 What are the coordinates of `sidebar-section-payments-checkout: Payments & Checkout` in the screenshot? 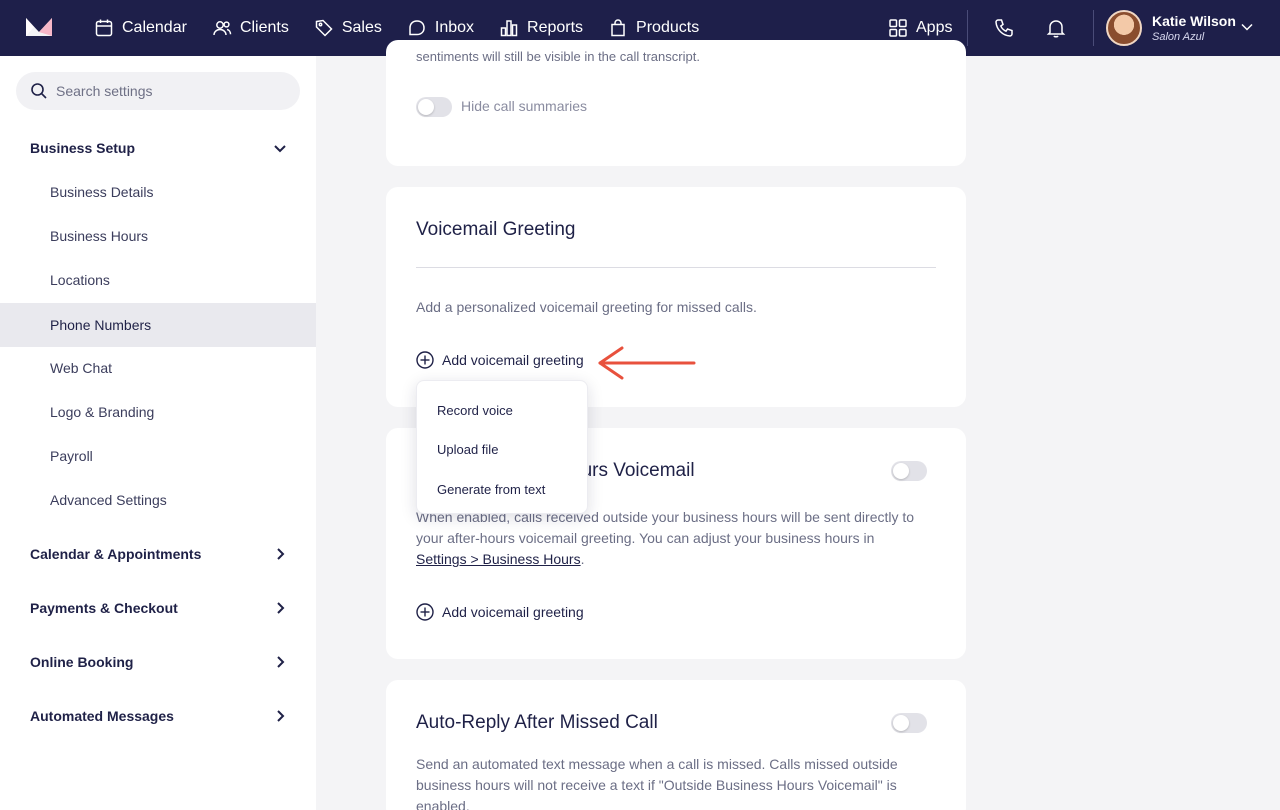 It's located at (158, 608).